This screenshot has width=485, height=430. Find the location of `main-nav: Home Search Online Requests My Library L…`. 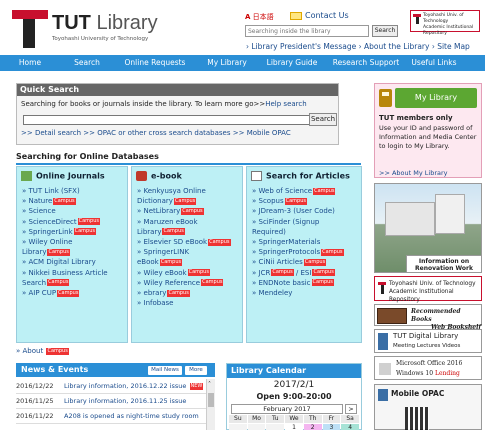

main-nav: Home Search Online Requests My Library L… is located at coordinates (242, 63).